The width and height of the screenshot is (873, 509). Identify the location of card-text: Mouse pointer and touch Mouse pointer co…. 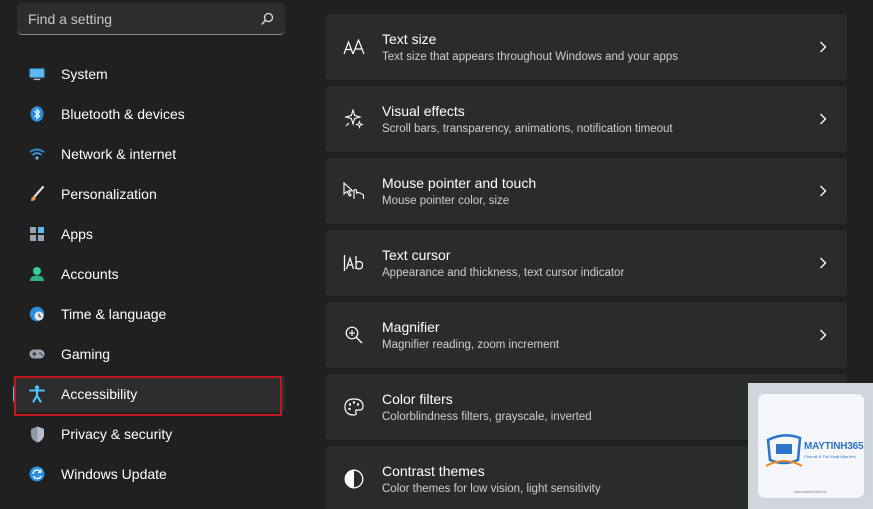
(590, 191).